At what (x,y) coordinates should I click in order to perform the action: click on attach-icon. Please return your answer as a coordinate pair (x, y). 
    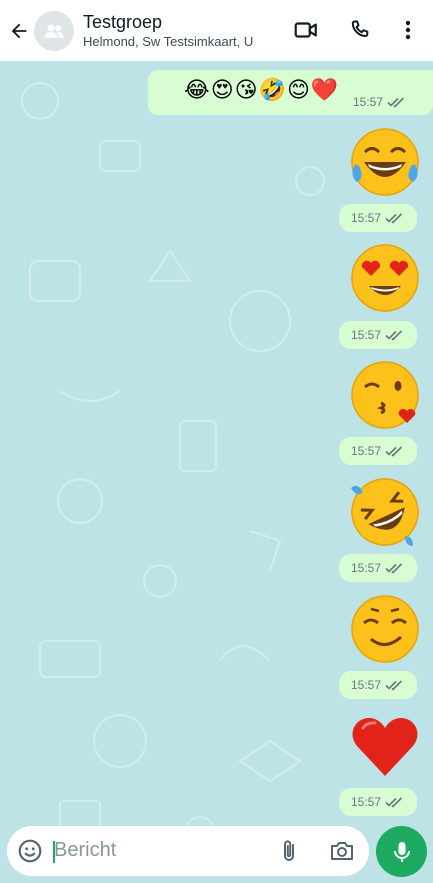
    Looking at the image, I should click on (289, 850).